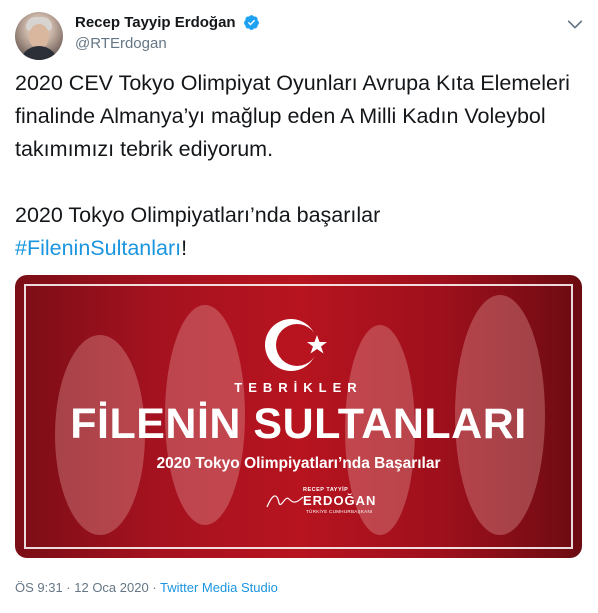 The width and height of the screenshot is (598, 613). What do you see at coordinates (167, 43) in the screenshot?
I see `user-handle: @RTErdogan` at bounding box center [167, 43].